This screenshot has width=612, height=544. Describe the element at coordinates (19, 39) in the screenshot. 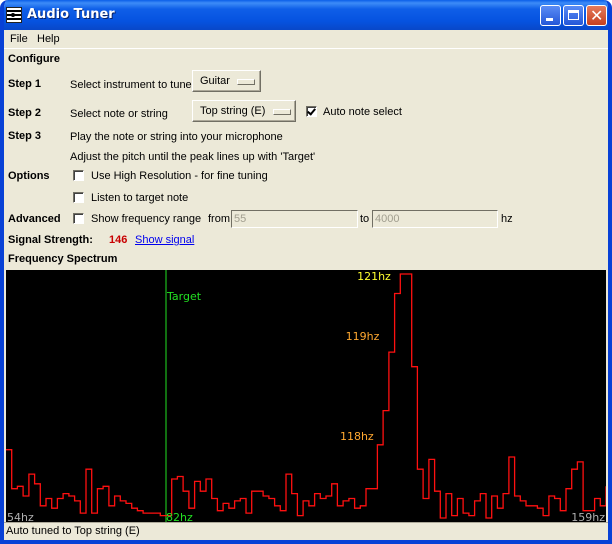

I see `menu-file: File` at that location.